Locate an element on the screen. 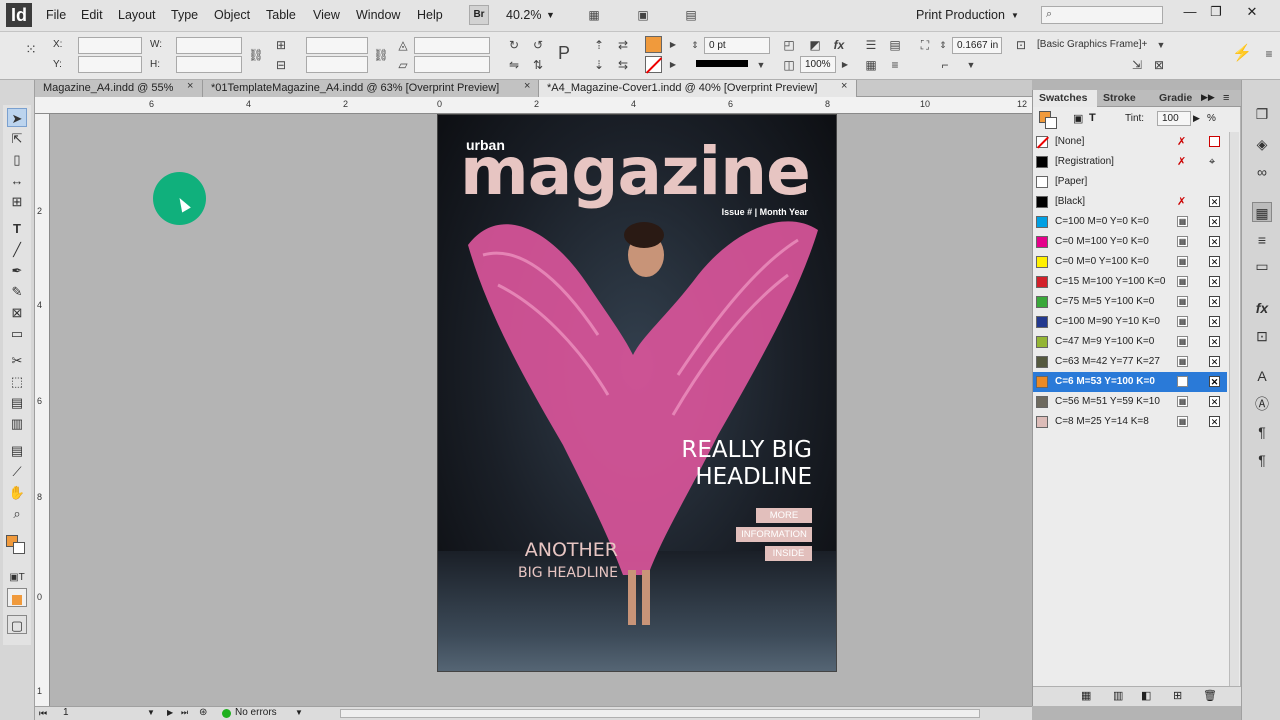 Image resolution: width=1280 pixels, height=720 pixels. swatch-row: C=63 M=42 Y=77 K=27 ▦ ✕ is located at coordinates (1130, 362).